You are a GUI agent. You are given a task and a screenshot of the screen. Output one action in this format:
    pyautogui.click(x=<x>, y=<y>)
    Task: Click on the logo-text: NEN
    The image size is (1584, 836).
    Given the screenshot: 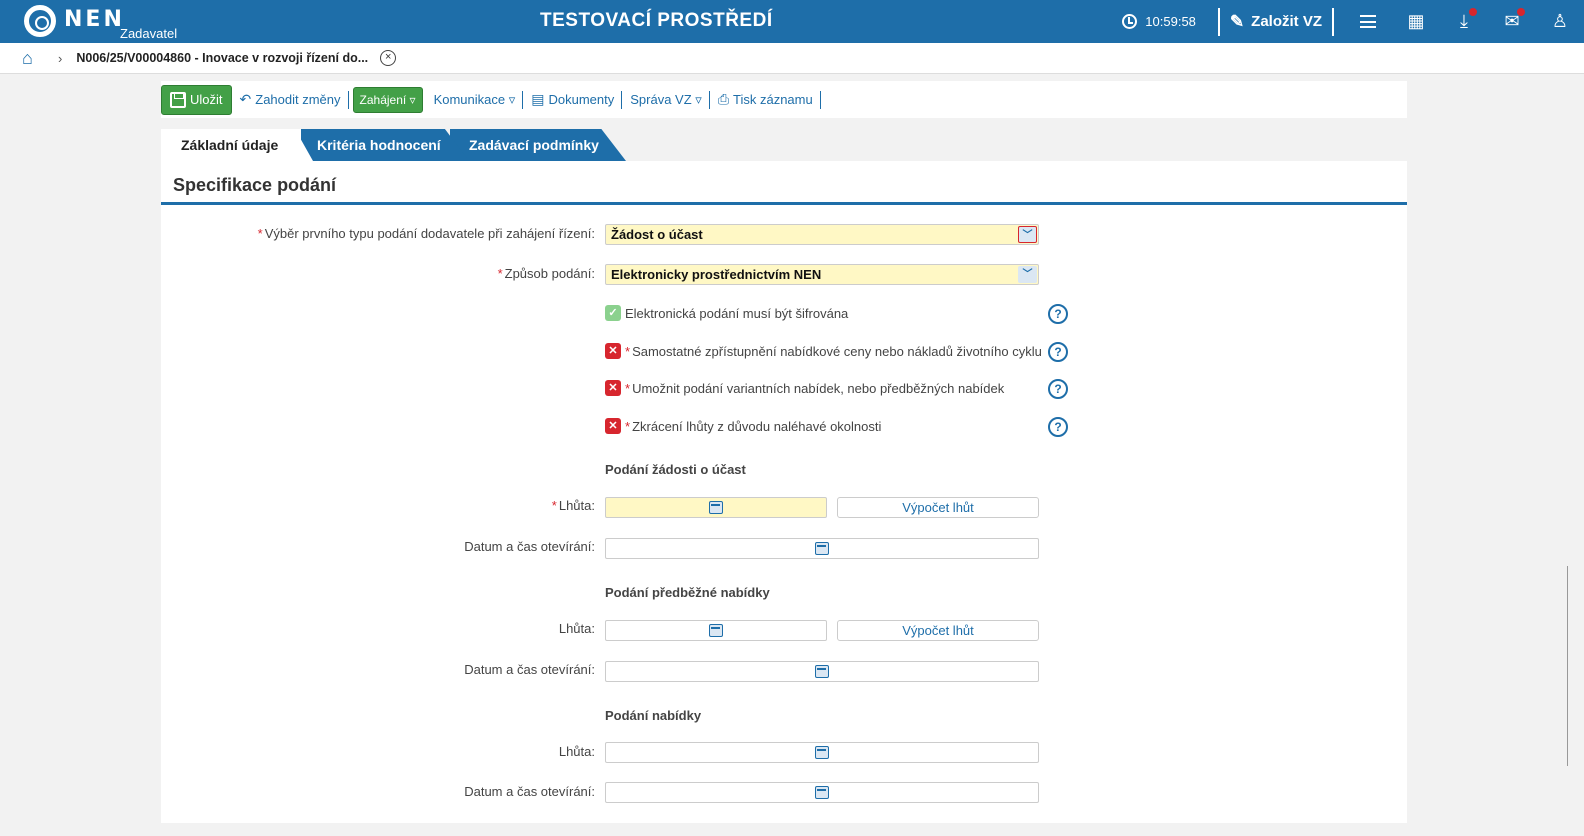 What is the action you would take?
    pyautogui.click(x=94, y=19)
    